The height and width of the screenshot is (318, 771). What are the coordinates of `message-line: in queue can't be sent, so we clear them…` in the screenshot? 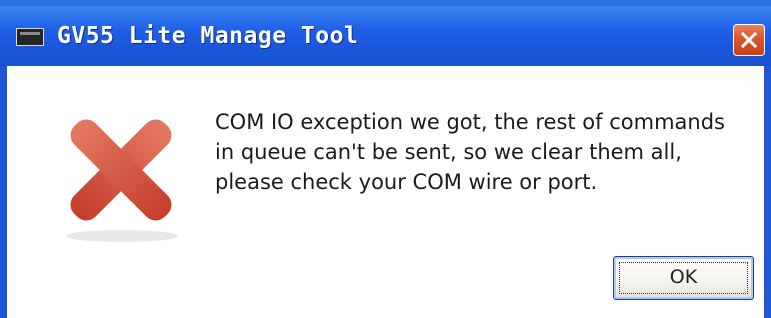 It's located at (448, 152).